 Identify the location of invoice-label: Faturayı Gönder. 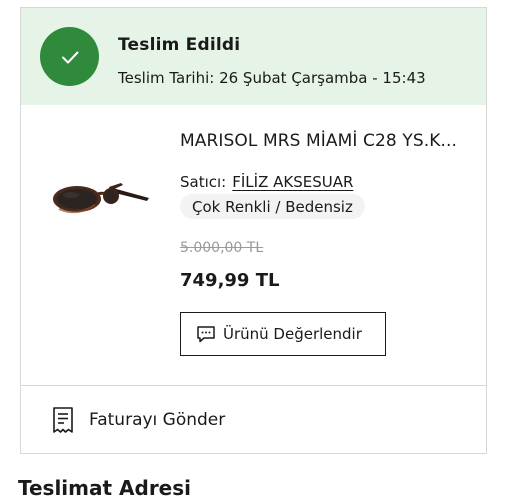
(157, 420).